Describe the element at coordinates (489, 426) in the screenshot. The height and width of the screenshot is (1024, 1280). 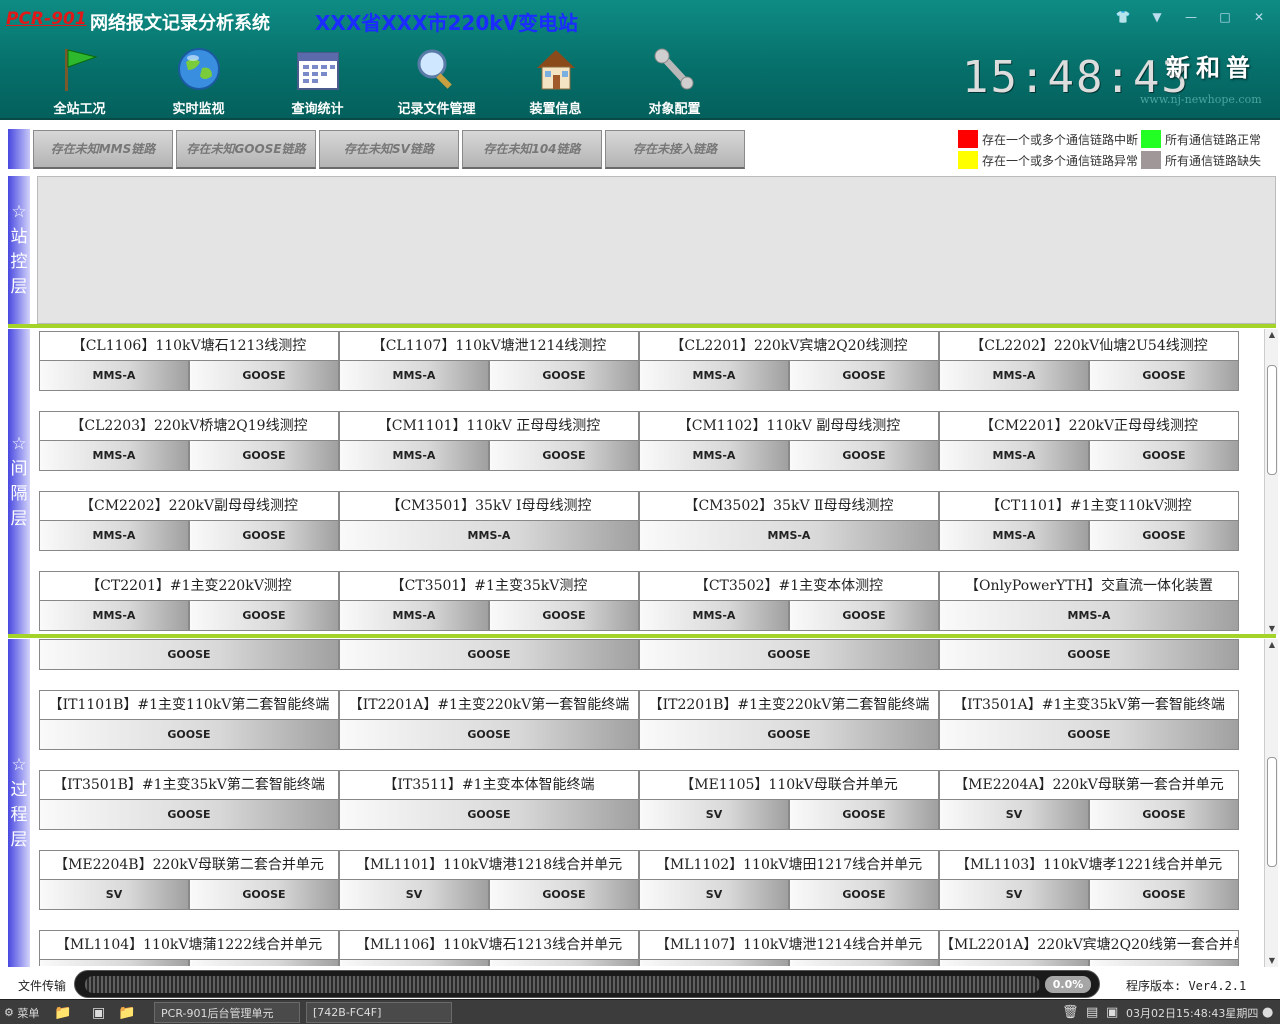
I see `device-name: 【CM1101】110kV 正母母线测控` at that location.